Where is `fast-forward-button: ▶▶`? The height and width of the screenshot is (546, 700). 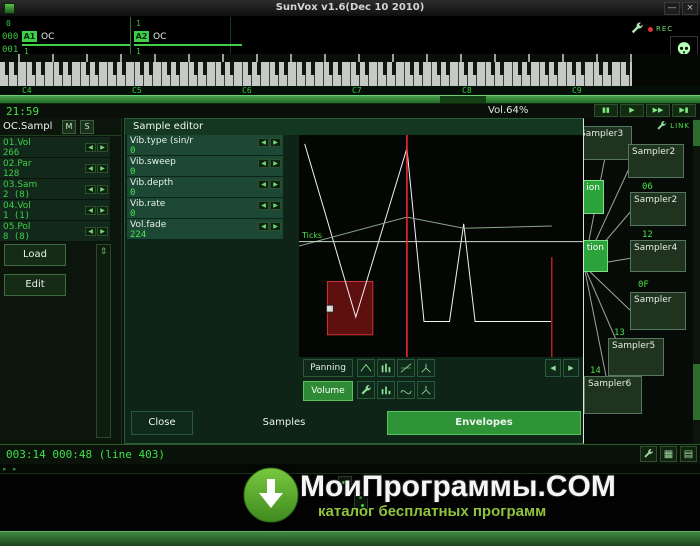
fast-forward-button: ▶▶ is located at coordinates (658, 110).